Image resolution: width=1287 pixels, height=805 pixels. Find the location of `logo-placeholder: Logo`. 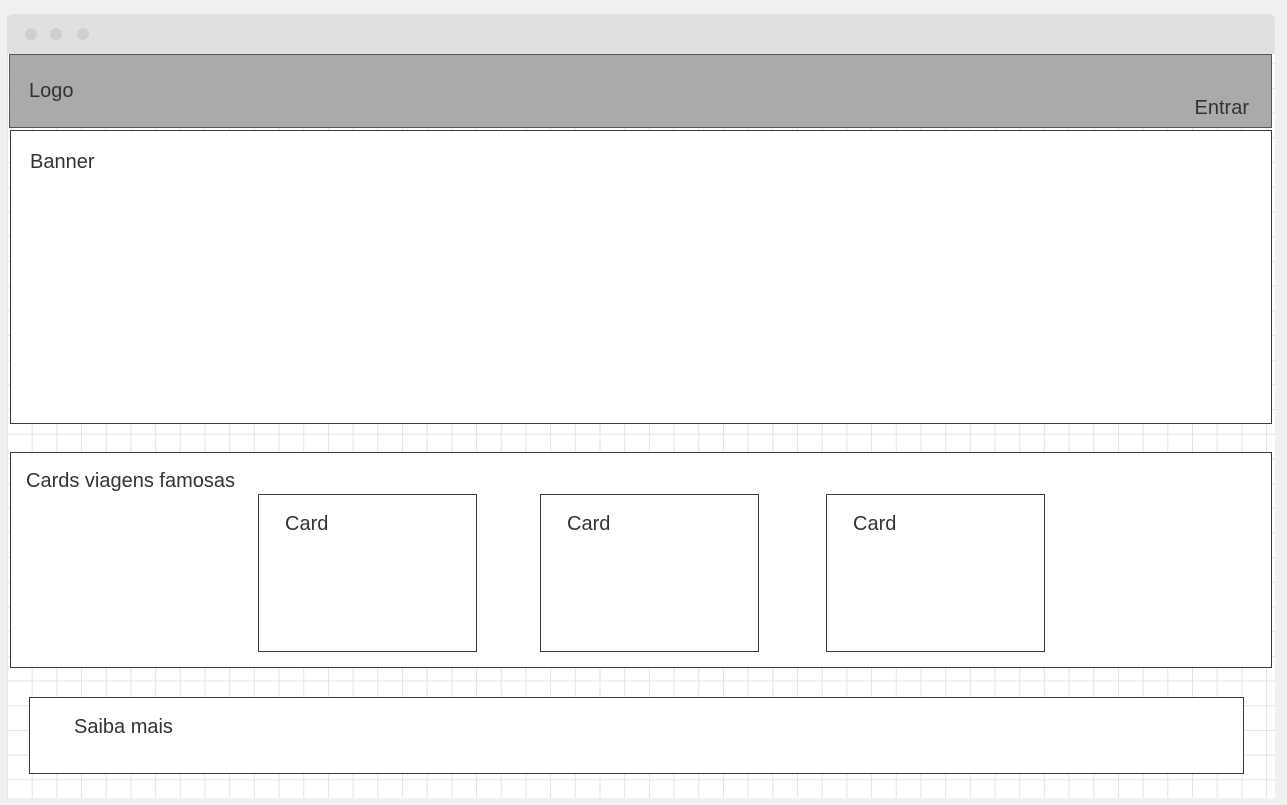

logo-placeholder: Logo is located at coordinates (51, 91).